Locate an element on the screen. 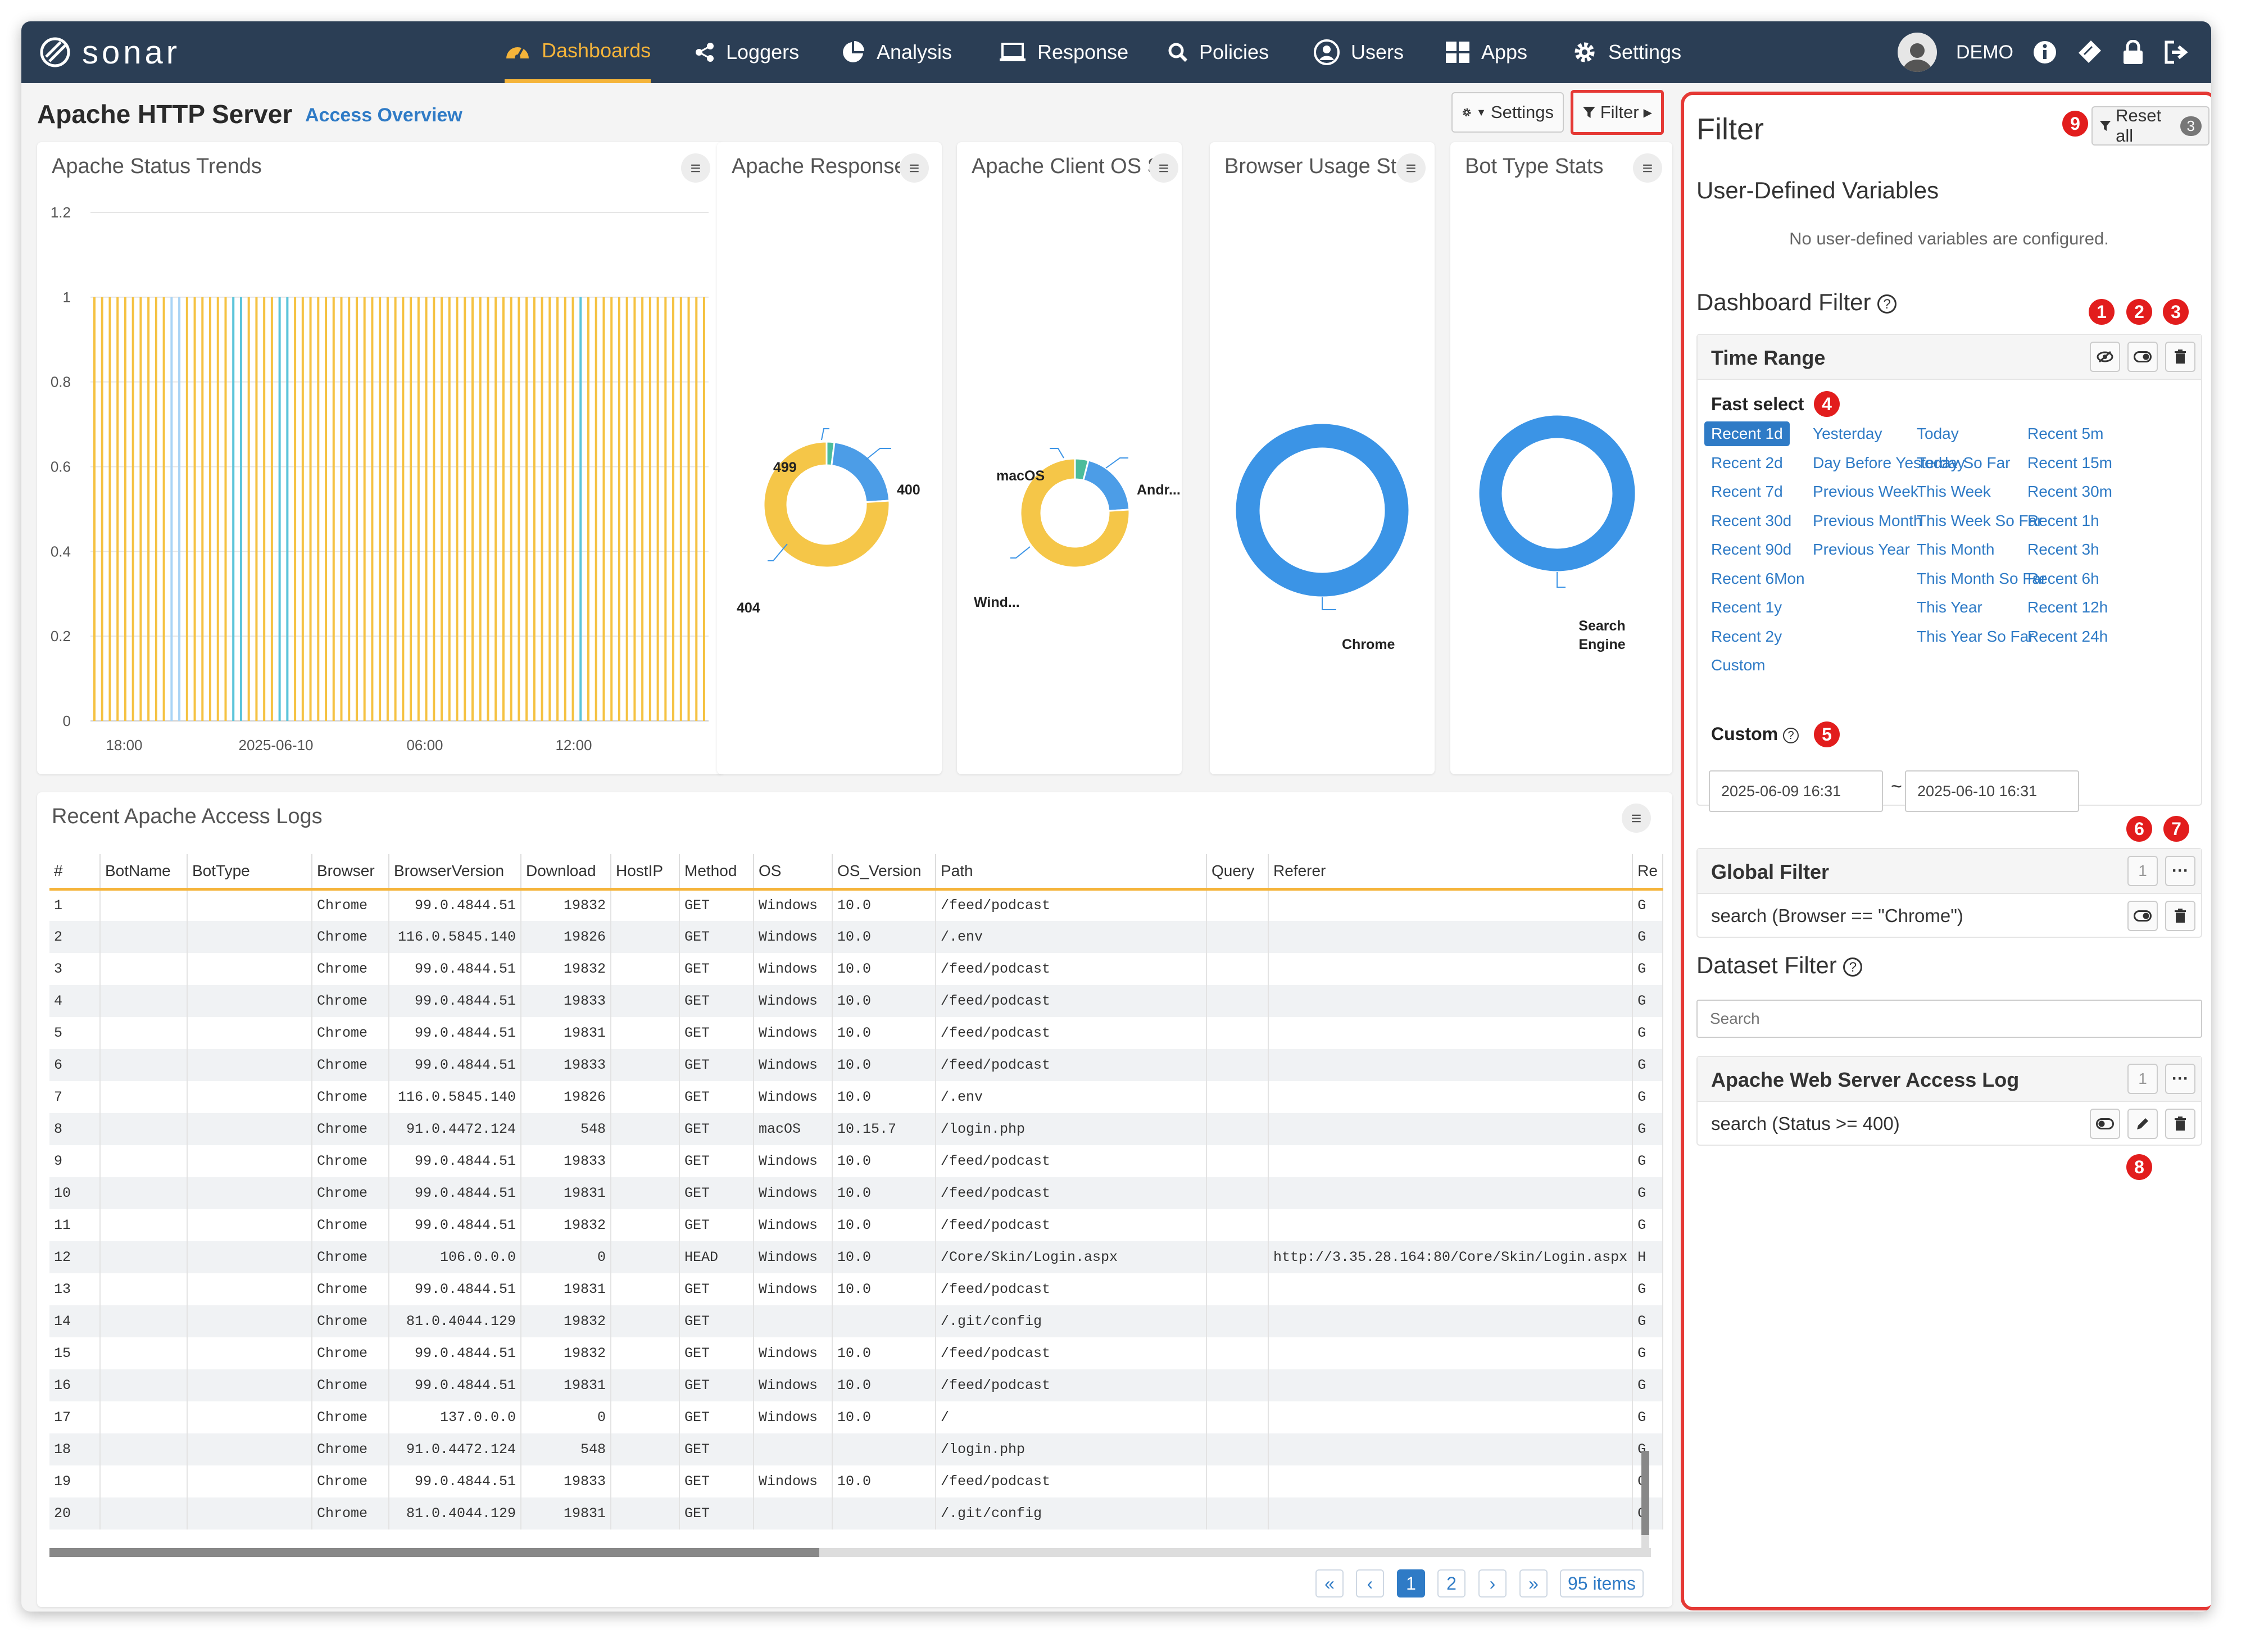  fast-select-option: Recent 90d is located at coordinates (1751, 550).